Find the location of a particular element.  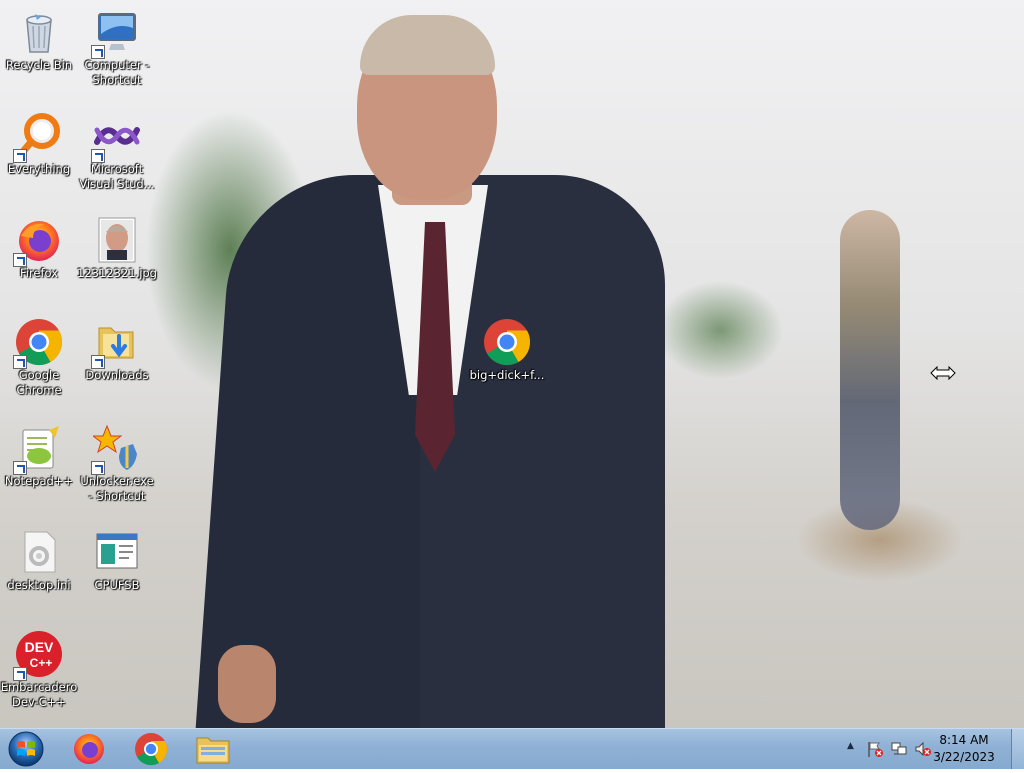

desktop-icon-label: Firefox is located at coordinates (39, 273).